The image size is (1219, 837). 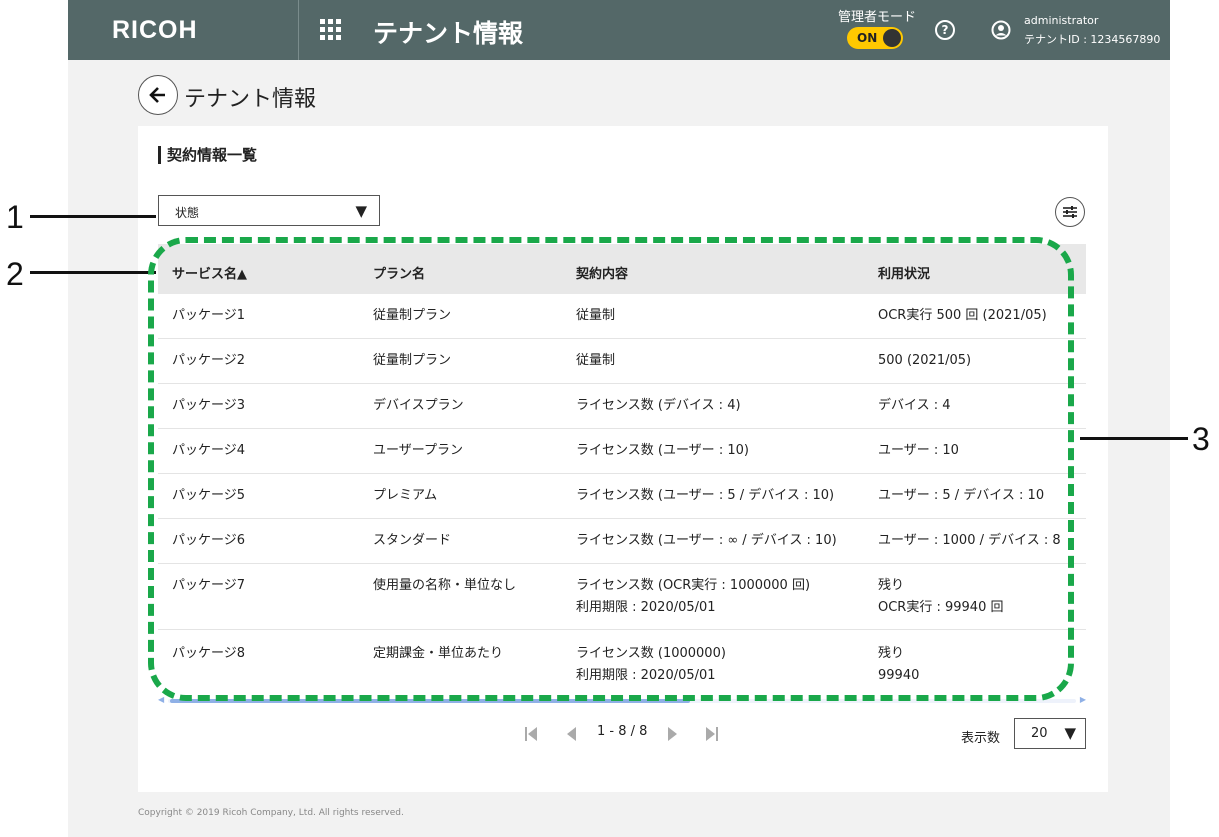 I want to click on column-settings-button, so click(x=1070, y=212).